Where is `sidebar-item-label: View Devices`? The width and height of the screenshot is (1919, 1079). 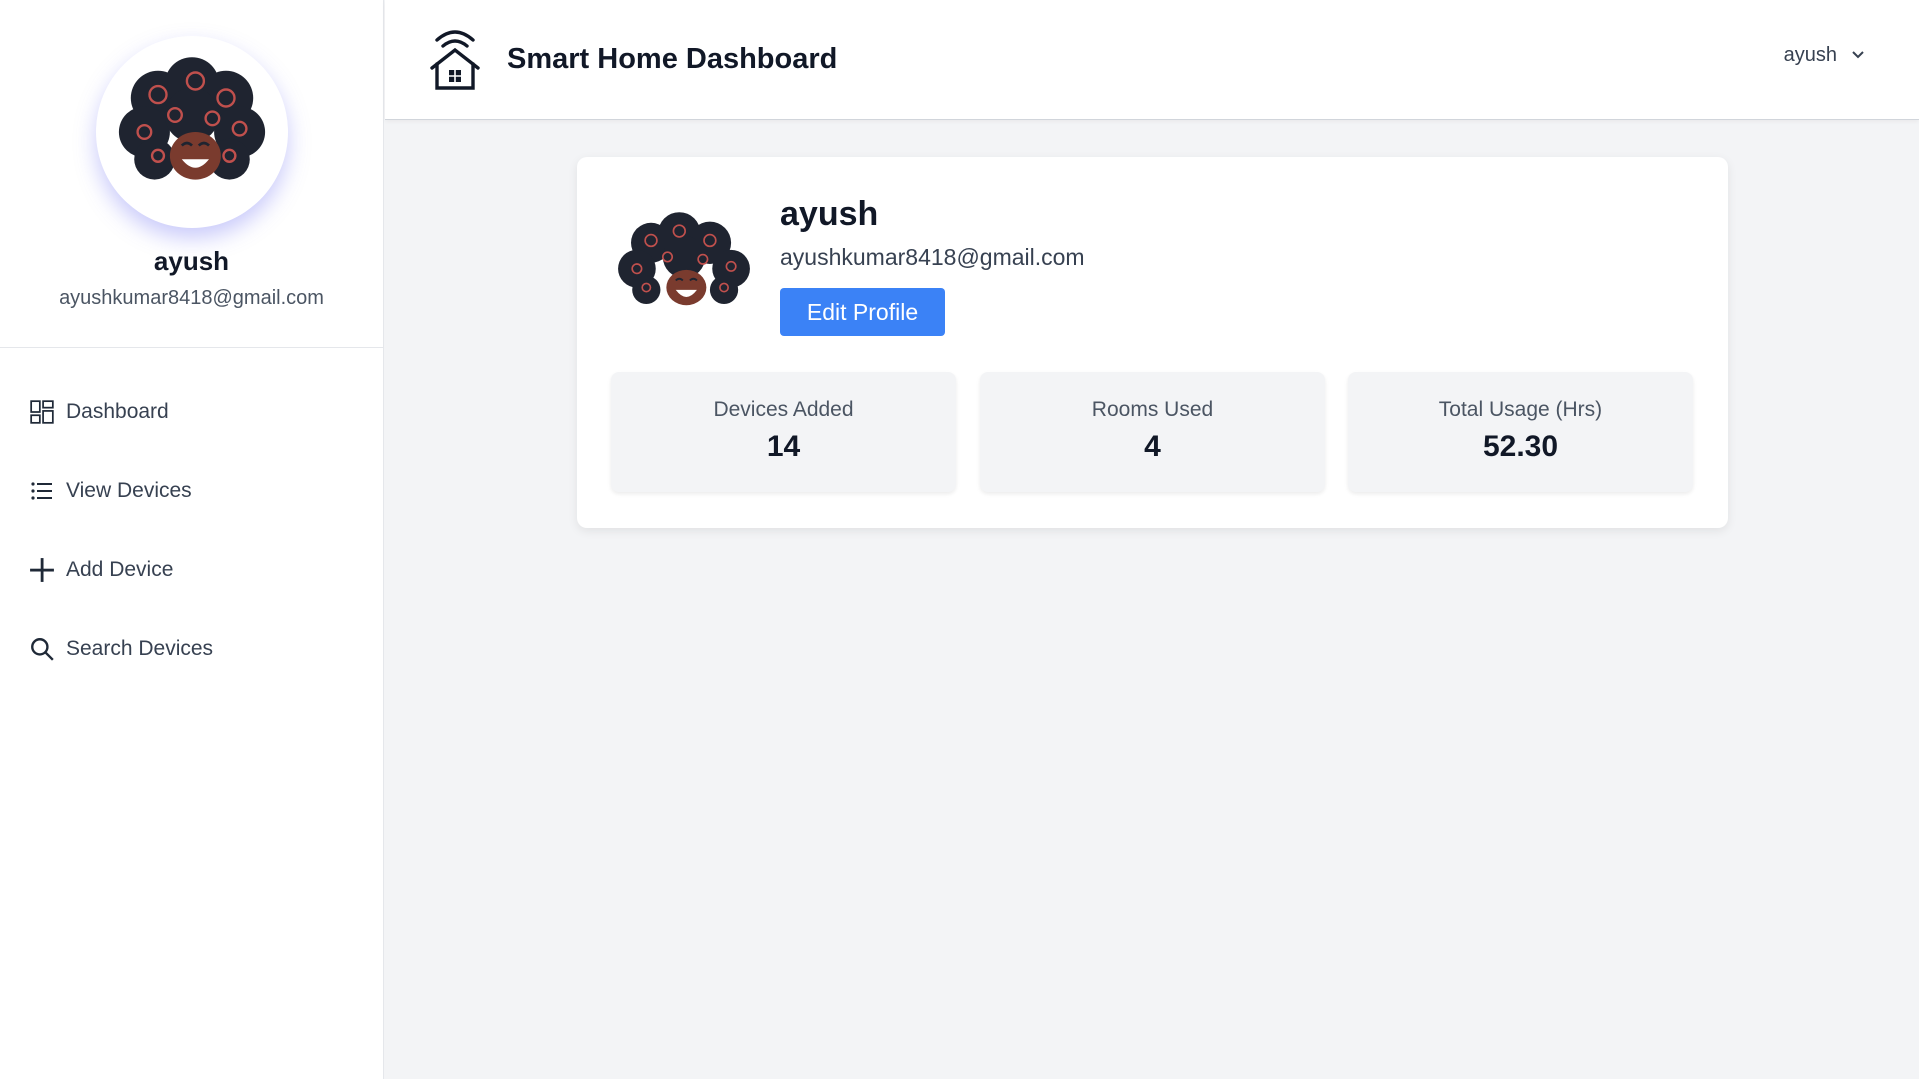 sidebar-item-label: View Devices is located at coordinates (129, 490).